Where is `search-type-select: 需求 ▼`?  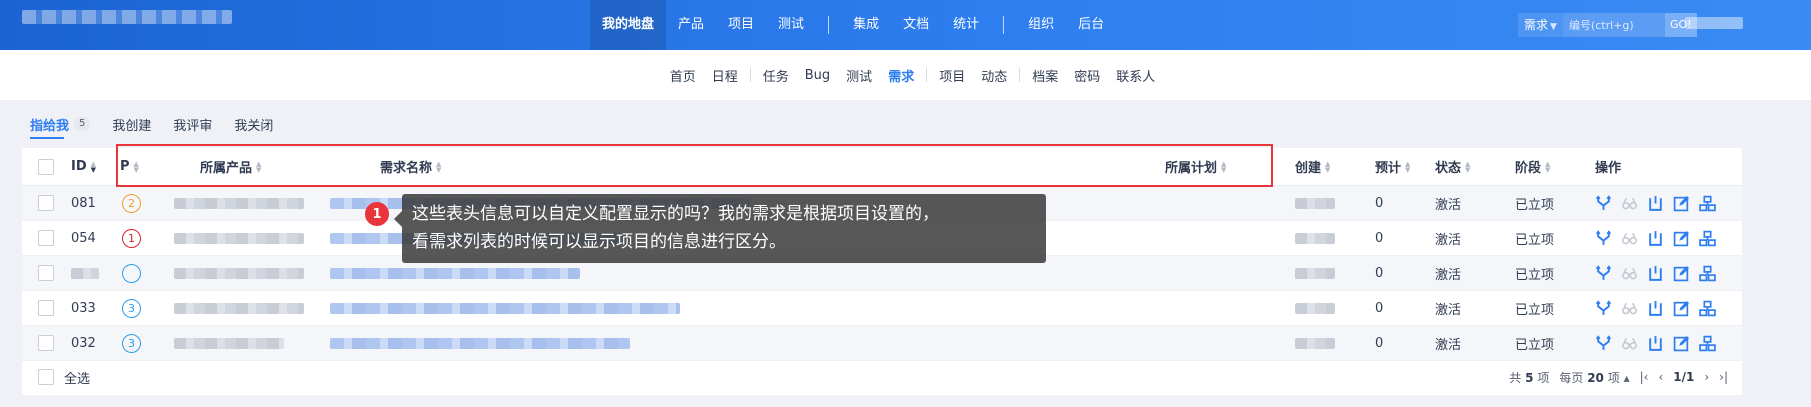
search-type-select: 需求 ▼ is located at coordinates (1540, 25).